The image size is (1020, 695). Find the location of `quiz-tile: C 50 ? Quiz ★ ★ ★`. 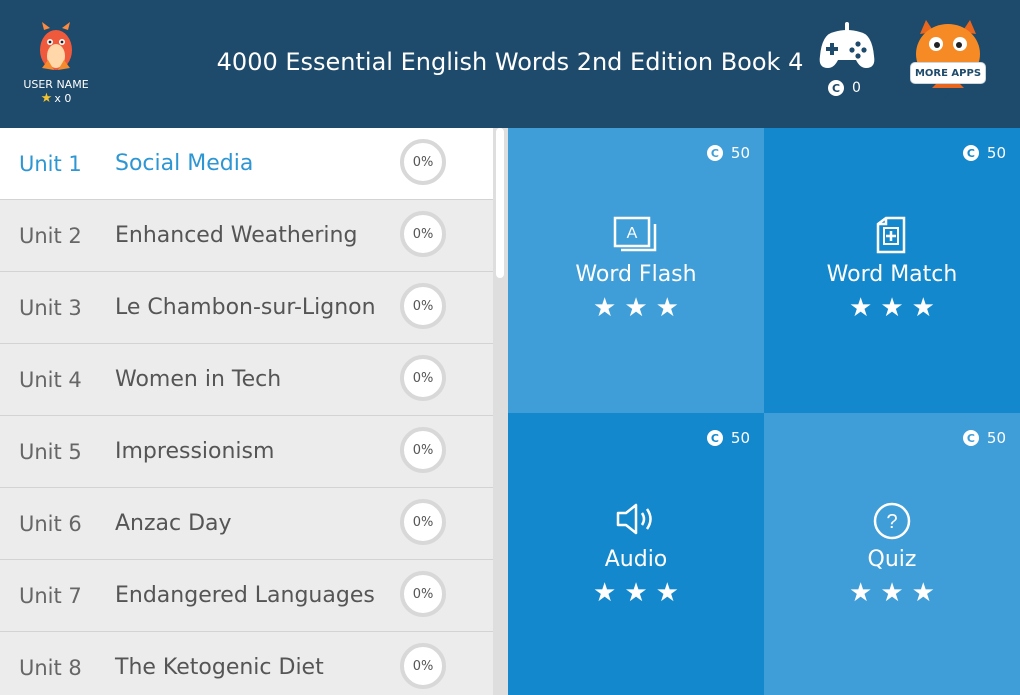

quiz-tile: C 50 ? Quiz ★ ★ ★ is located at coordinates (892, 554).